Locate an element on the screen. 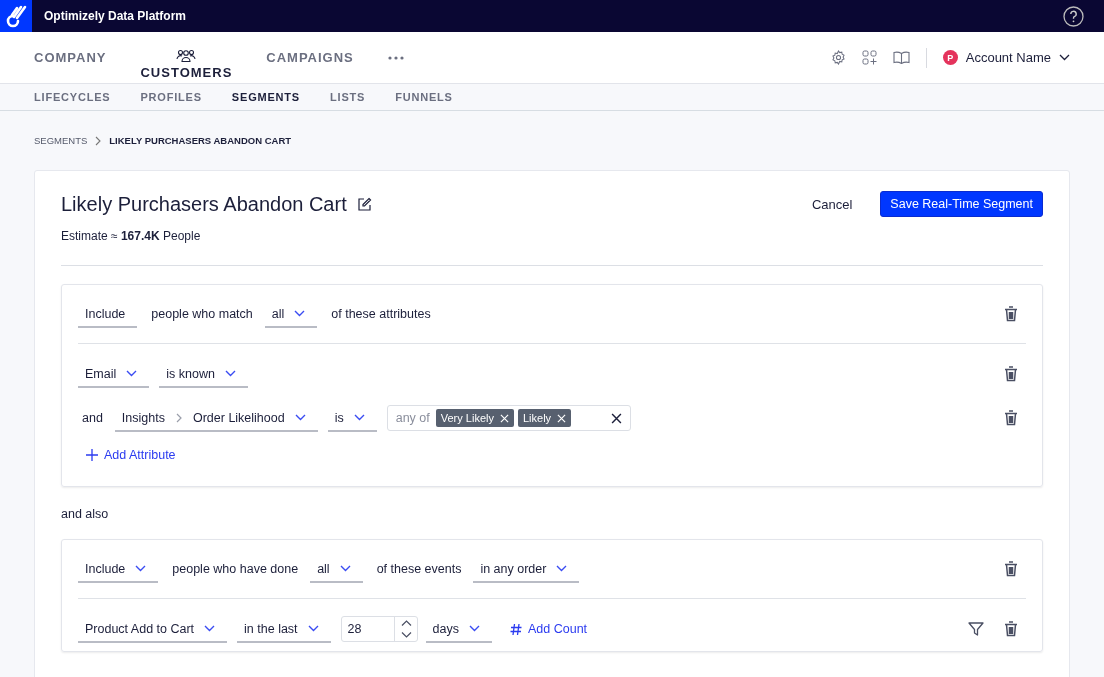 This screenshot has width=1104, height=677. hash-icon is located at coordinates (516, 629).